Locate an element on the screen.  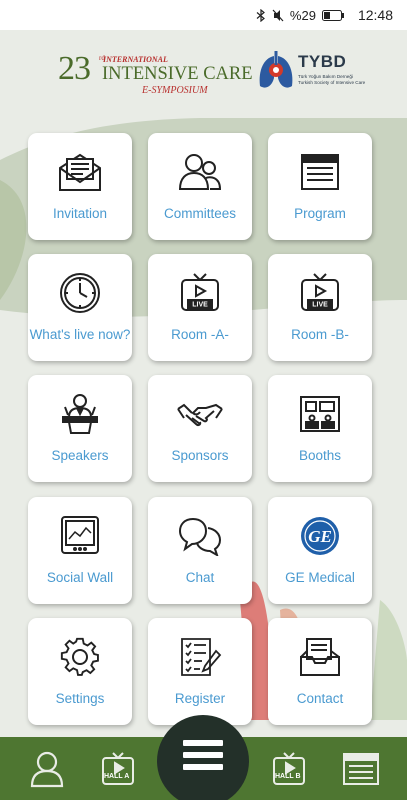
event-international: INTERNATIONAL is located at coordinates (135, 59).